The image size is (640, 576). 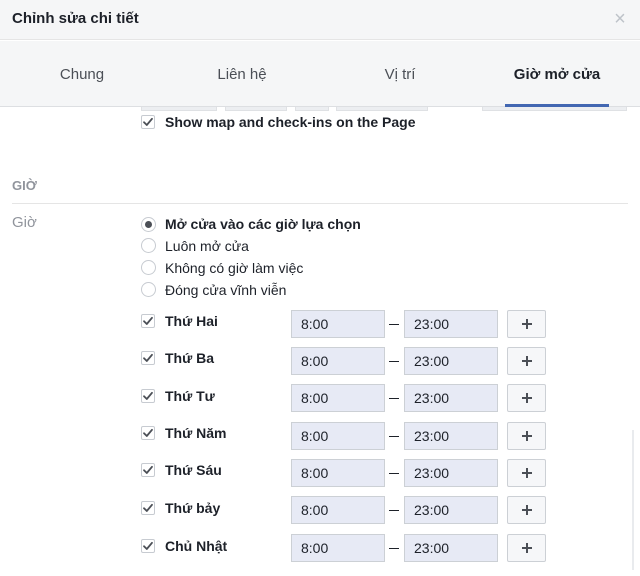 I want to click on add-hours-button-tuesday, so click(x=526, y=361).